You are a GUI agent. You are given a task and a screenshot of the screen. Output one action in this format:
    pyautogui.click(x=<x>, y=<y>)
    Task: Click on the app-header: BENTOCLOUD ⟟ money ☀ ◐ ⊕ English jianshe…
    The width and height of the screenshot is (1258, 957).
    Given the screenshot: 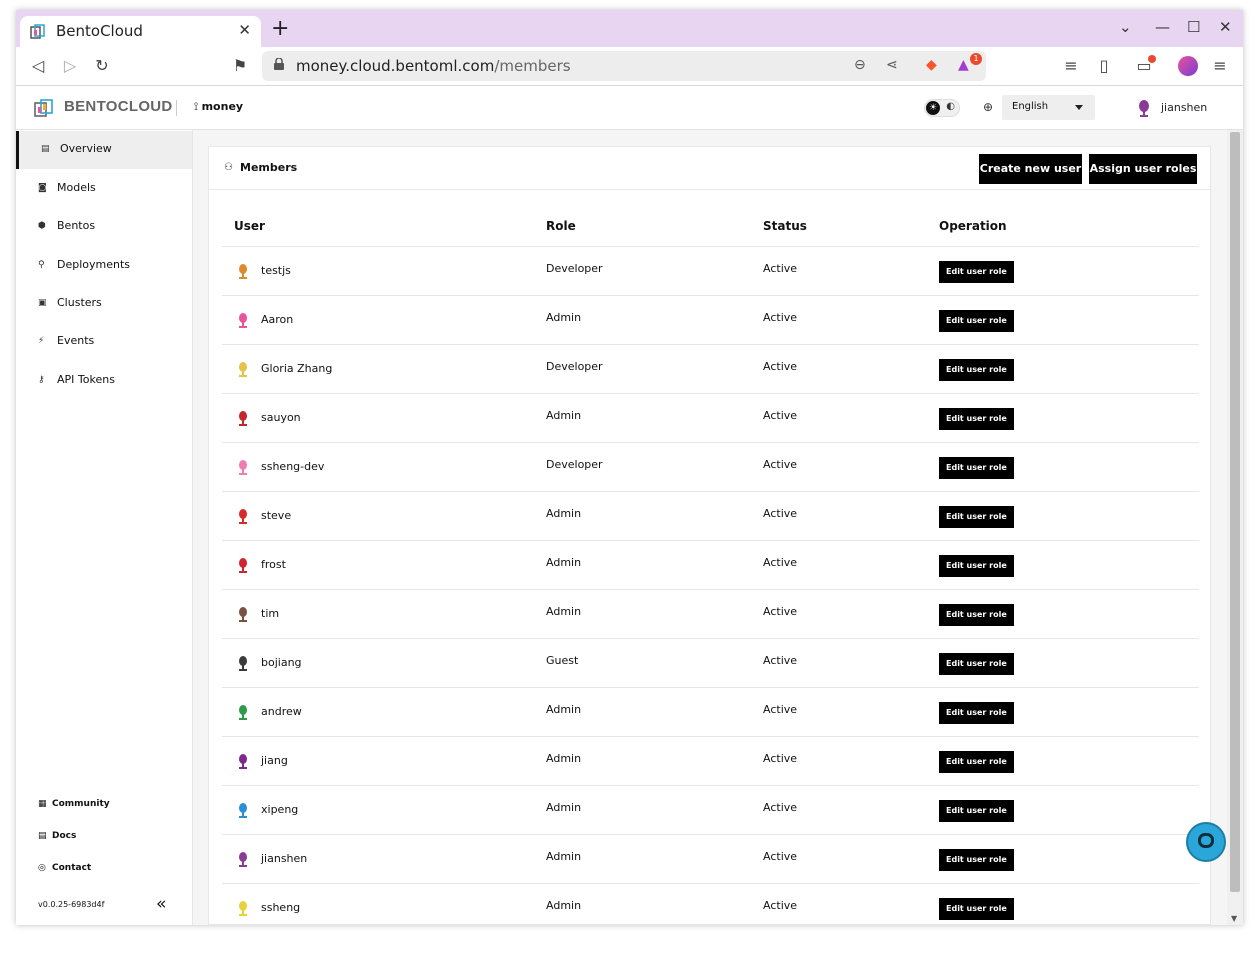 What is the action you would take?
    pyautogui.click(x=629, y=108)
    